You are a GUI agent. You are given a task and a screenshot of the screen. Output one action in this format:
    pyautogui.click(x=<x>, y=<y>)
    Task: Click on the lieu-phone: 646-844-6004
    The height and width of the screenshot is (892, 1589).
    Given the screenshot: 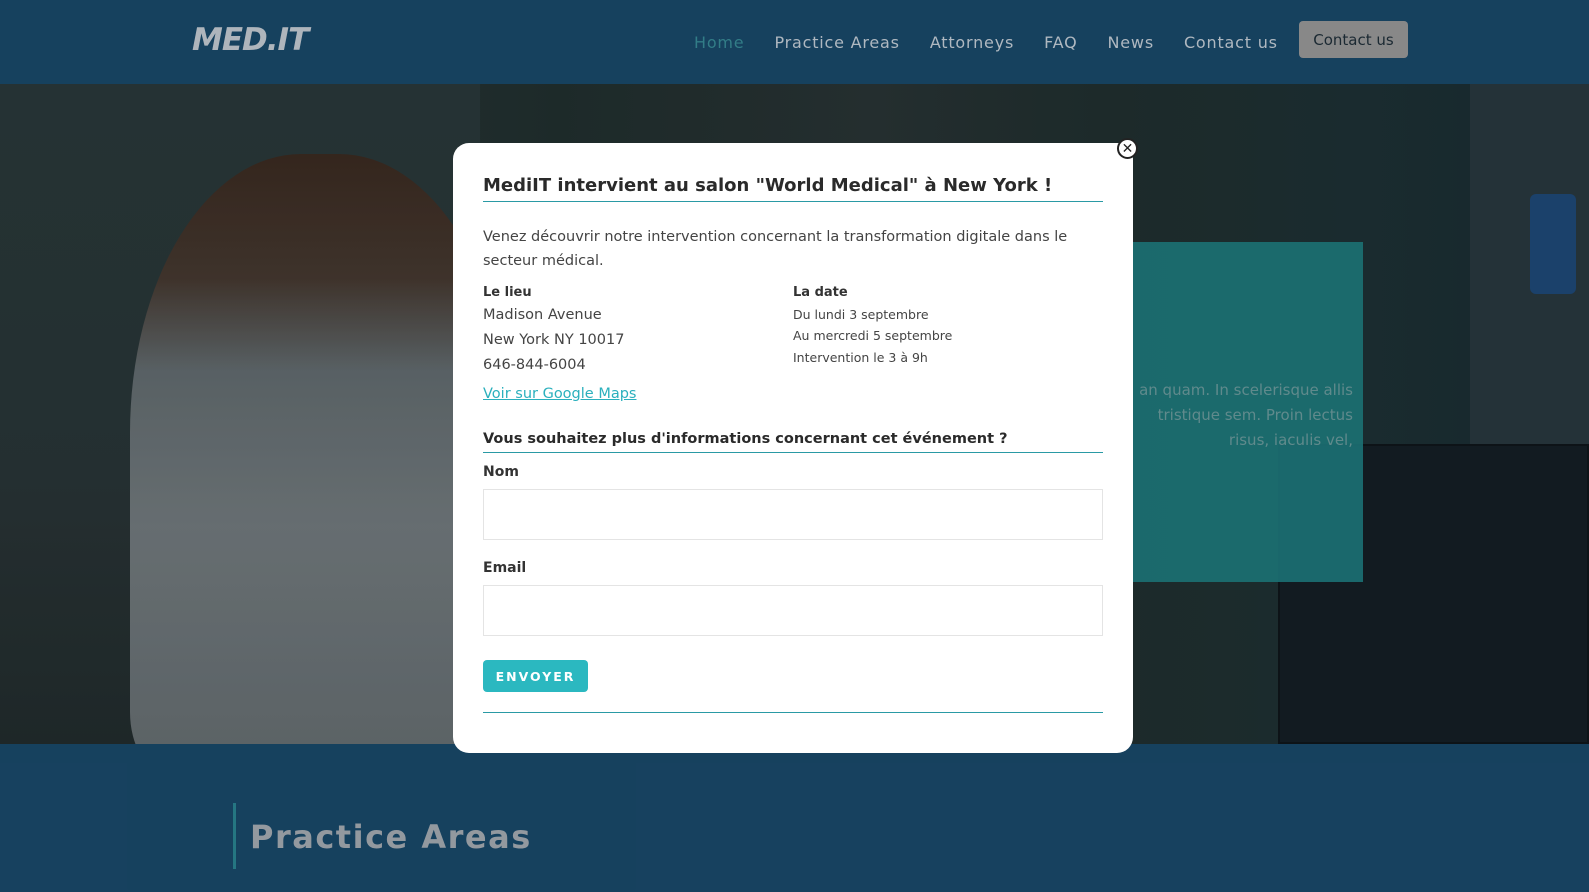 What is the action you would take?
    pyautogui.click(x=534, y=365)
    